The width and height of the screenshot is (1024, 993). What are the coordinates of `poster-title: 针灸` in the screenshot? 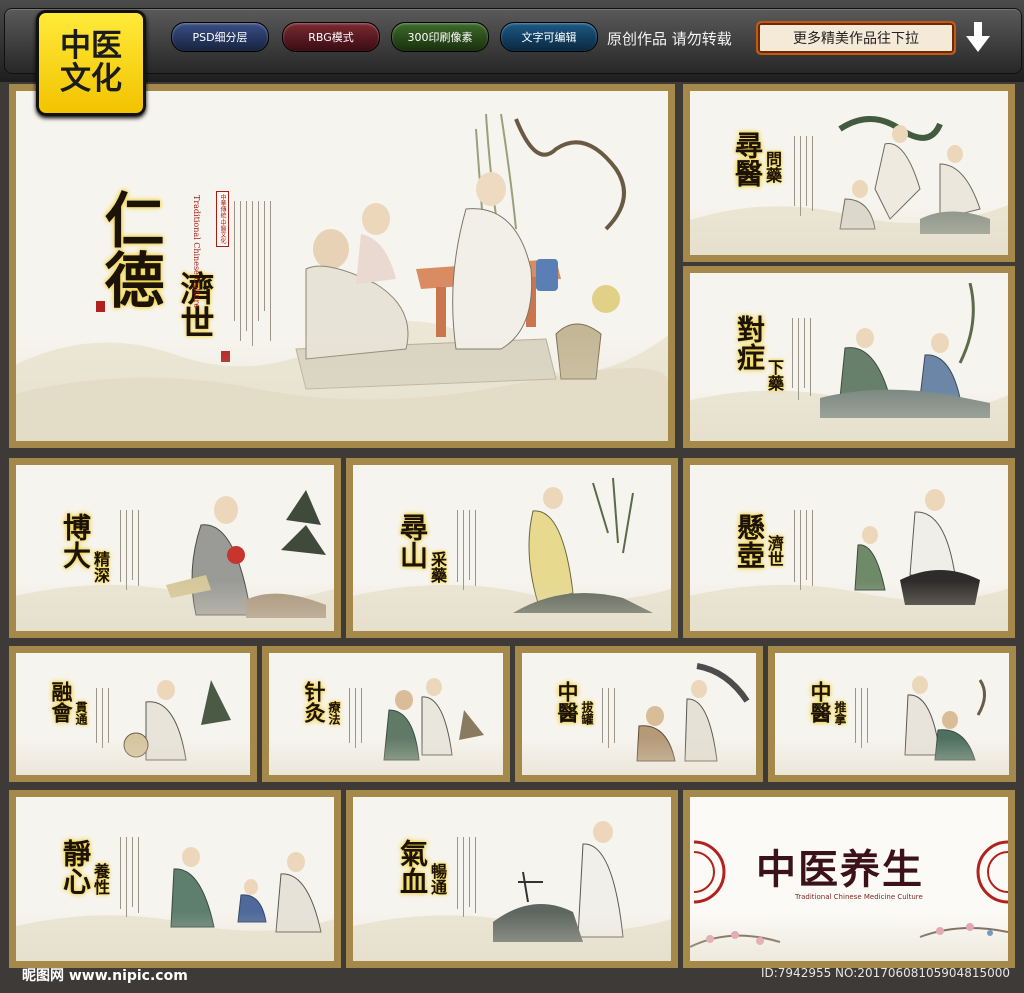 It's located at (314, 702).